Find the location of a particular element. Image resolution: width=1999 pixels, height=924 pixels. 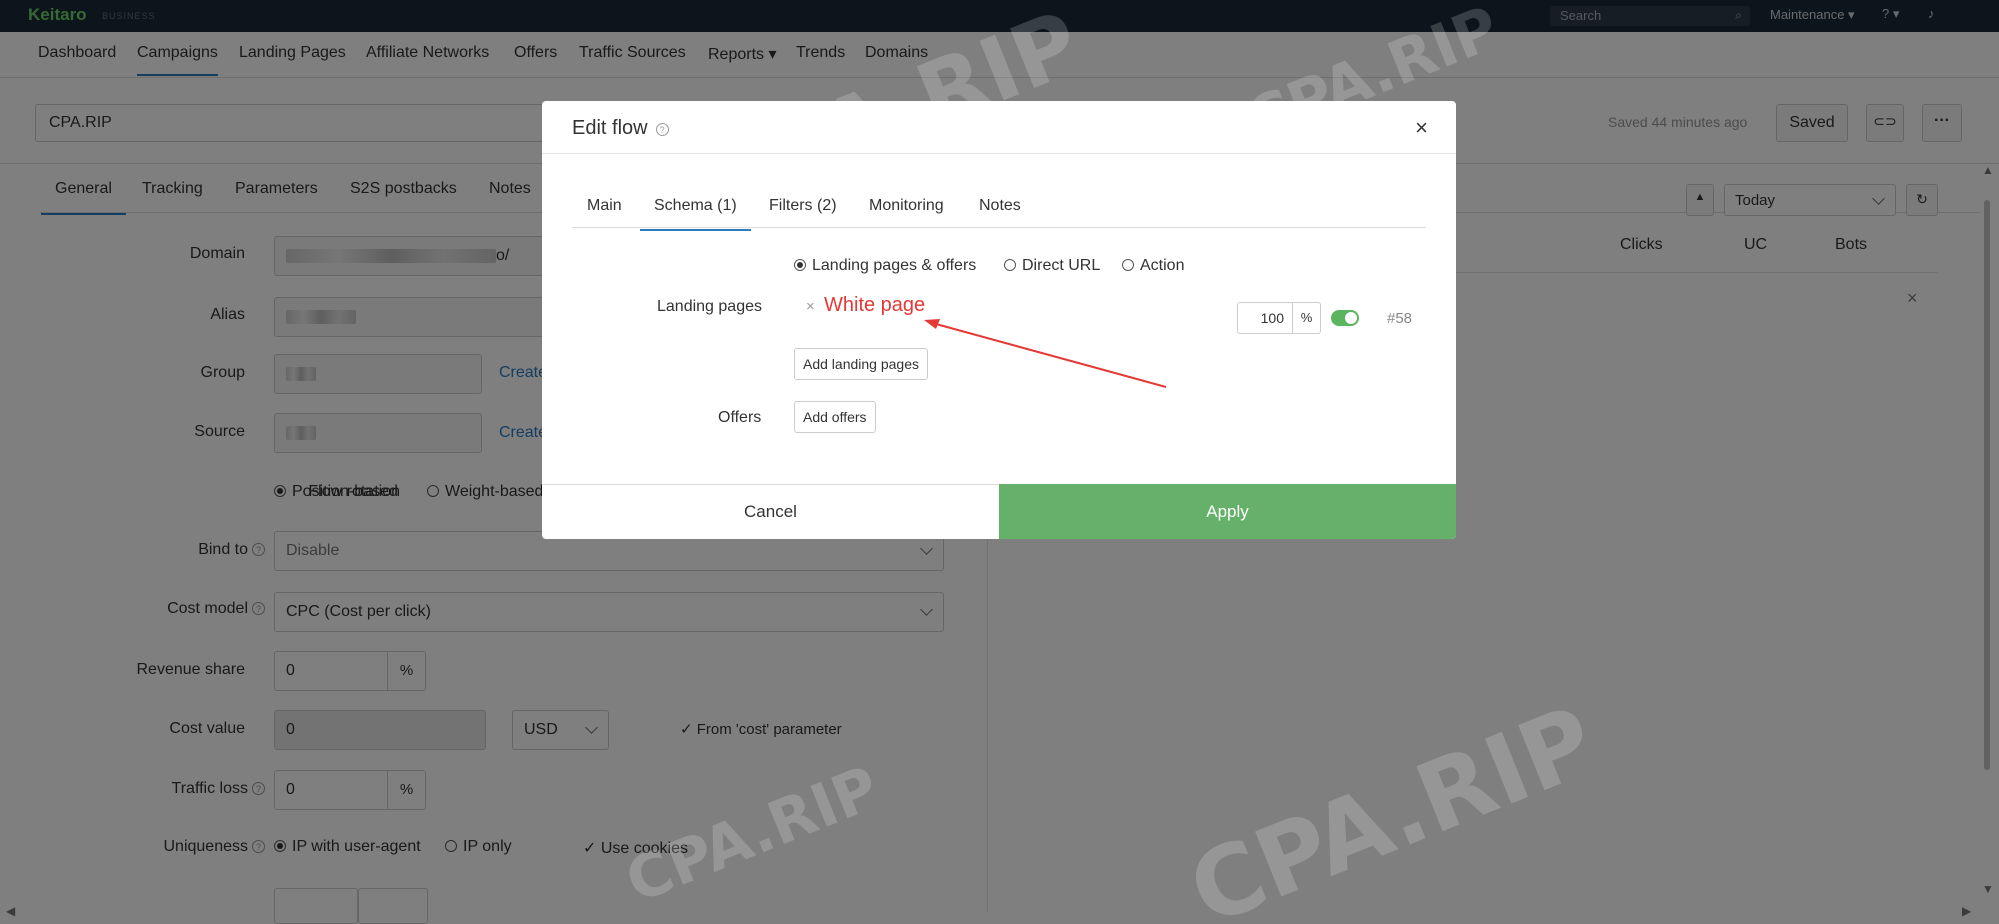

modal-tabs-divider is located at coordinates (999, 227).